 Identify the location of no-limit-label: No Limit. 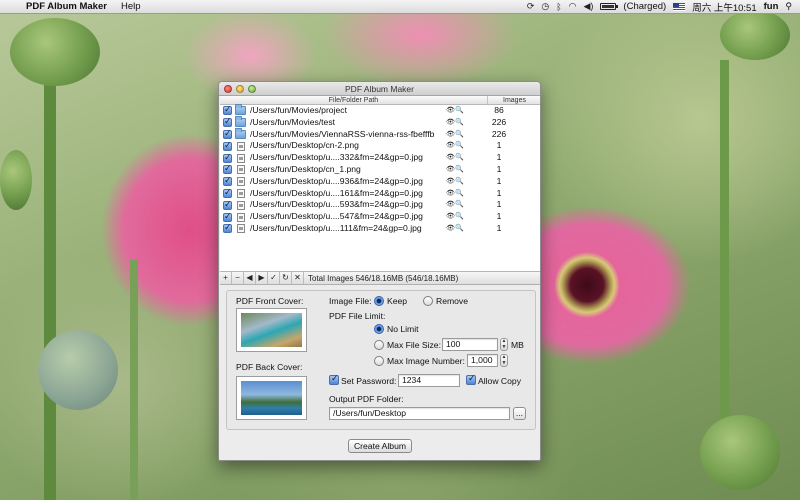
(403, 329).